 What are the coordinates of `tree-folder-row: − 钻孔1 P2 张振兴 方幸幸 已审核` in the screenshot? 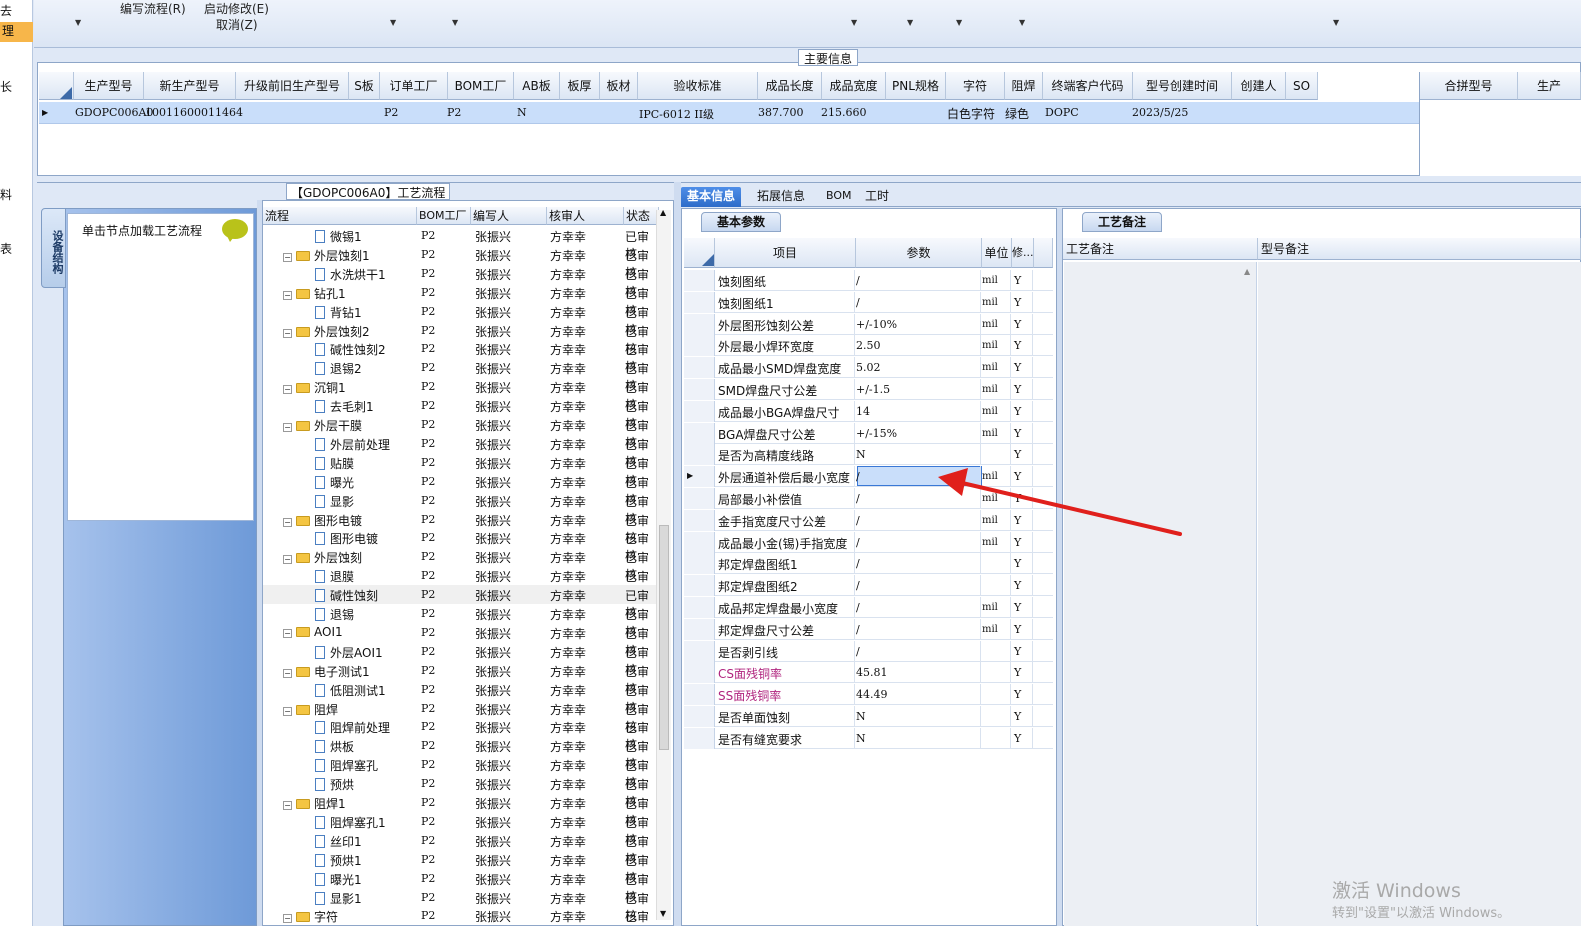 It's located at (461, 300).